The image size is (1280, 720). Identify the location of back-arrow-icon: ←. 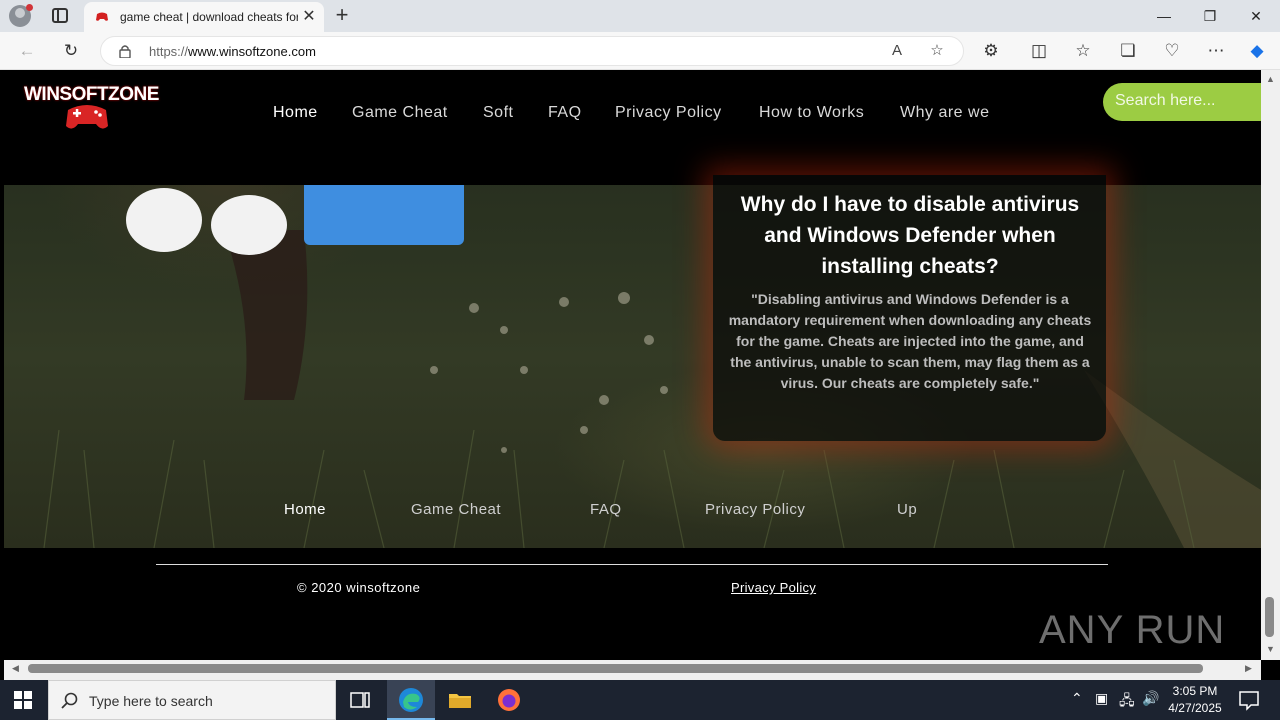
(27, 51).